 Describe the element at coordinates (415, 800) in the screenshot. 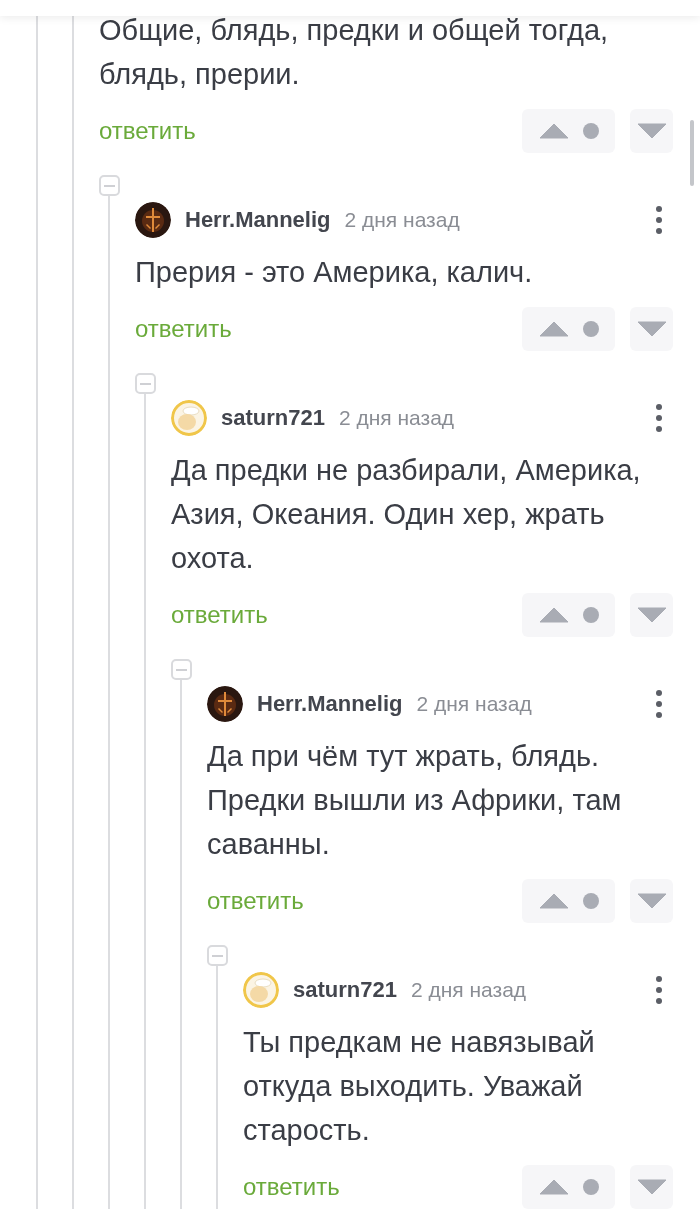

I see `comment-text: Да при чём тут жрать, блядь. Предки вышли из Африки, там саванны.` at that location.